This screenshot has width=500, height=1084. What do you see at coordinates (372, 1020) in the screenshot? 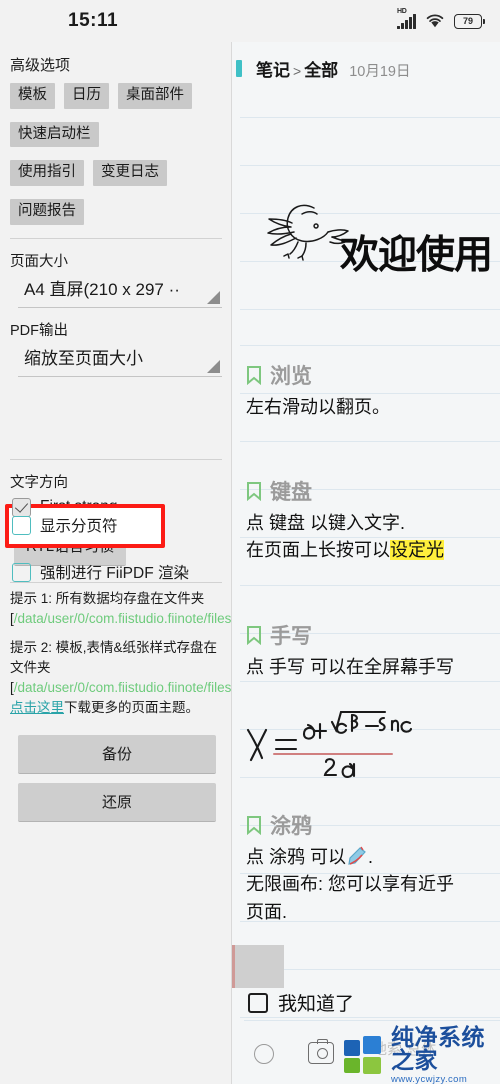
I see `nav-divider` at bounding box center [372, 1020].